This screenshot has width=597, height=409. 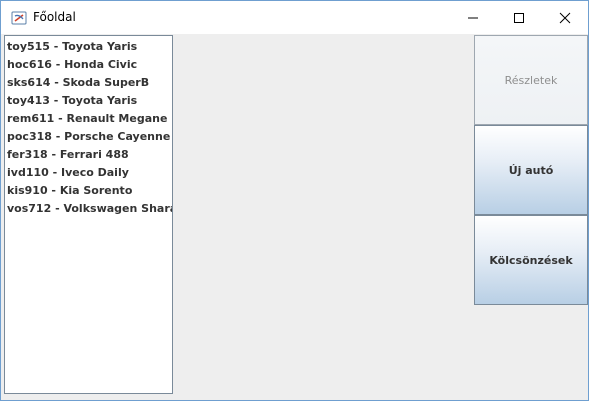 I want to click on maximize-button, so click(x=519, y=17).